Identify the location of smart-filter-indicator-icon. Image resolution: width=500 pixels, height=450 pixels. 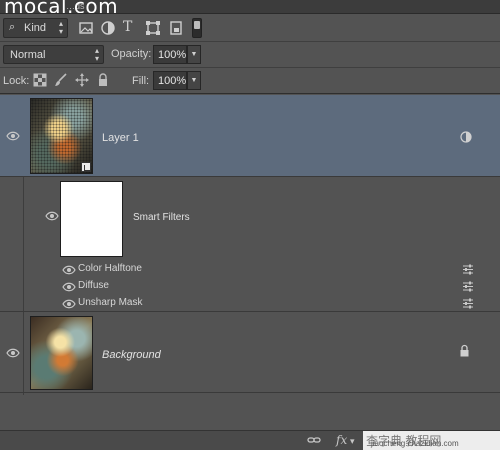
(466, 137).